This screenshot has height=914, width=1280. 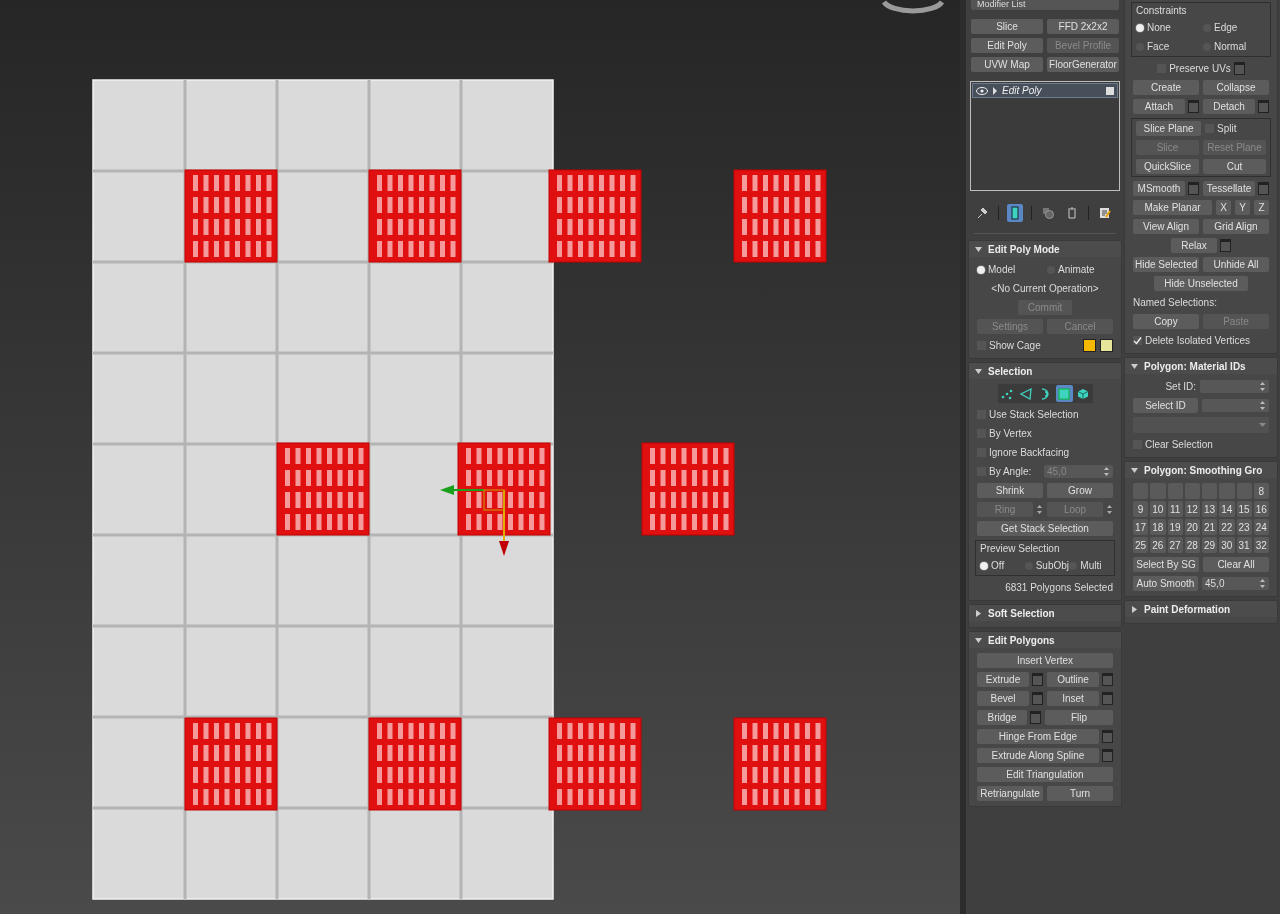 I want to click on tool-button: Bevel, so click(x=1003, y=698).